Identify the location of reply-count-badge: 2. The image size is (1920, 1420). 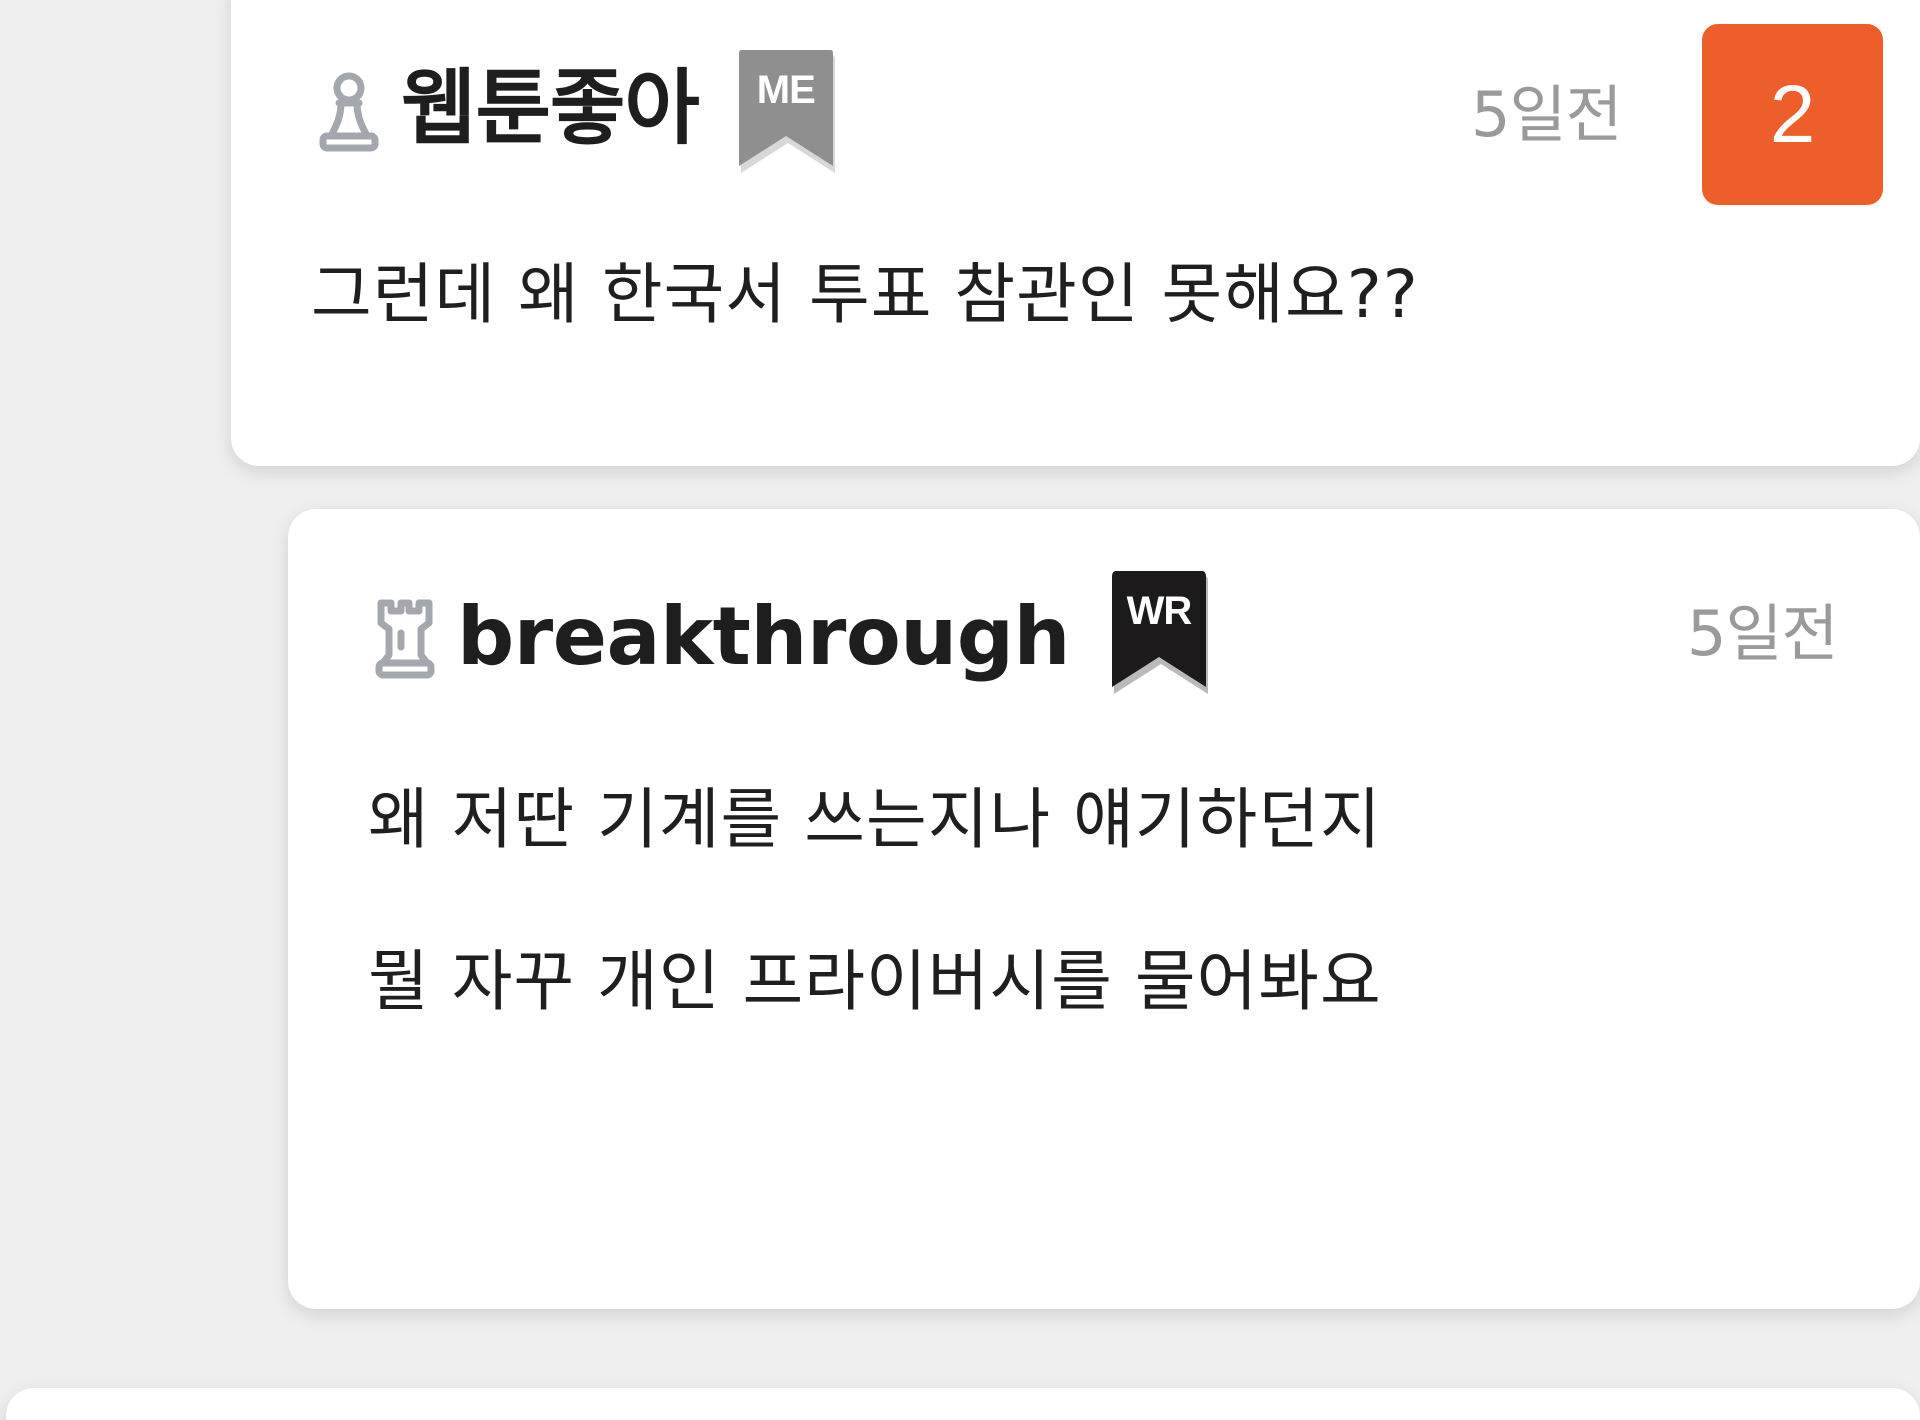
(1792, 114).